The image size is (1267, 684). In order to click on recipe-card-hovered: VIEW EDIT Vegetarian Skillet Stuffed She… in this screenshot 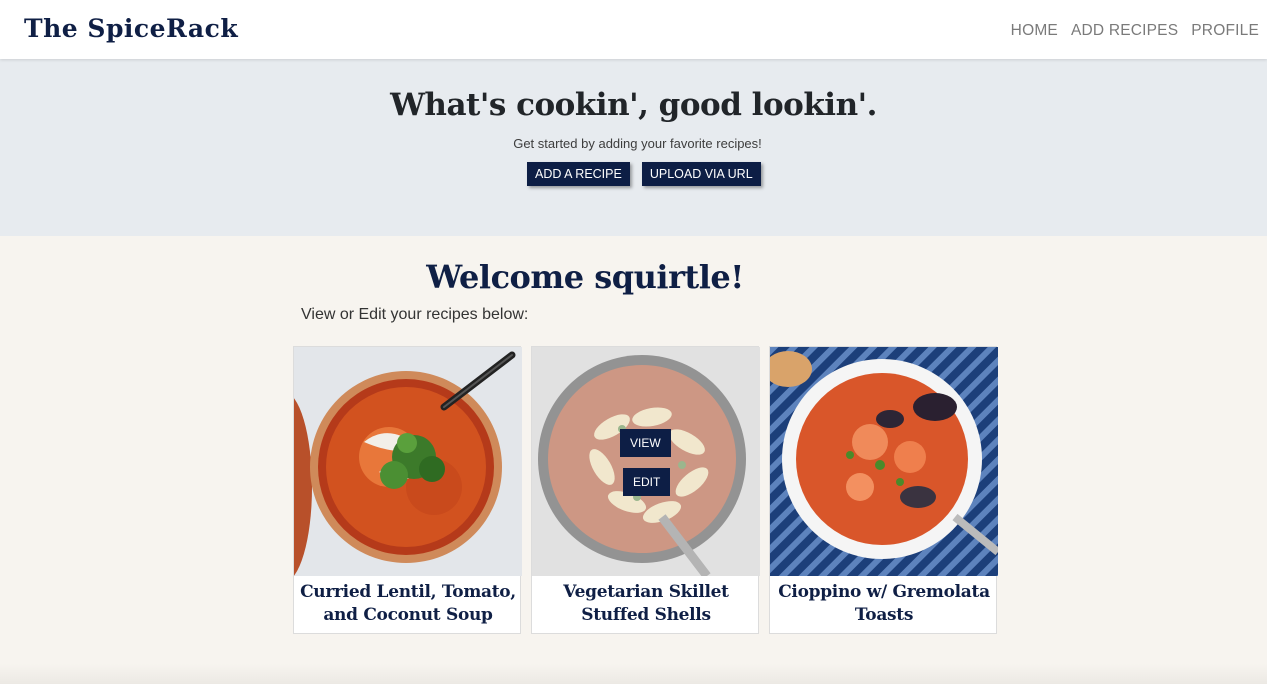, I will do `click(645, 490)`.